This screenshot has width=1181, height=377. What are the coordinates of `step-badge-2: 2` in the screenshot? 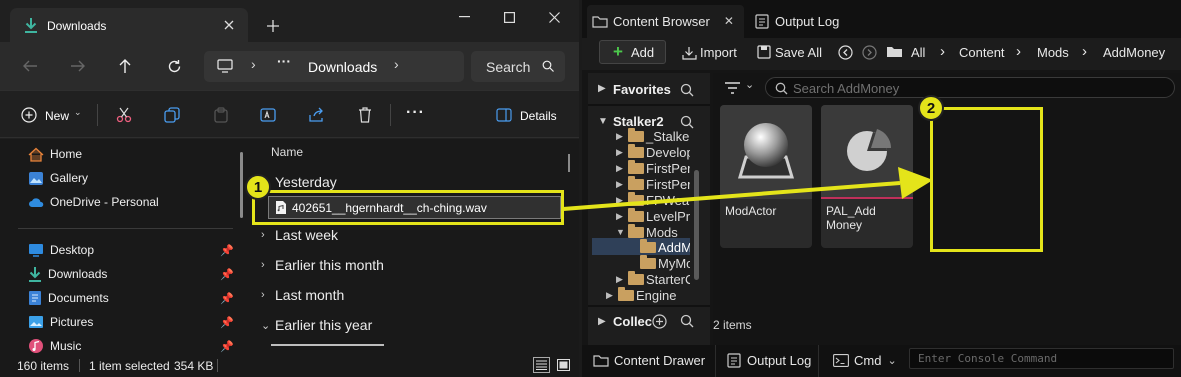 It's located at (931, 108).